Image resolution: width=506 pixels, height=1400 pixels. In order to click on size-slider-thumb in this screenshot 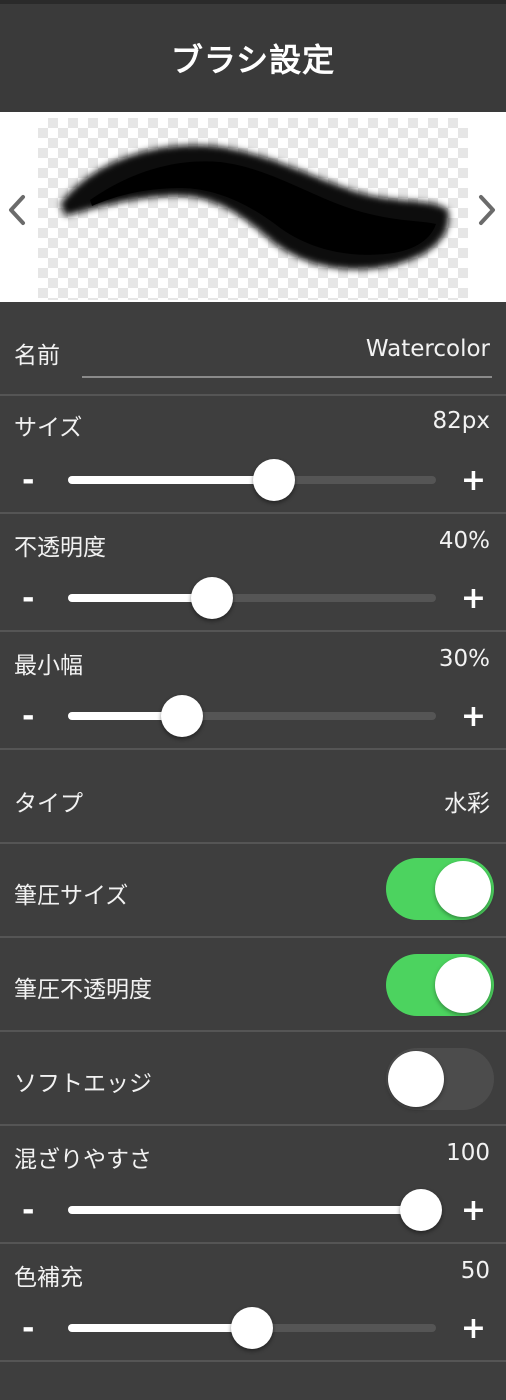, I will do `click(274, 480)`.